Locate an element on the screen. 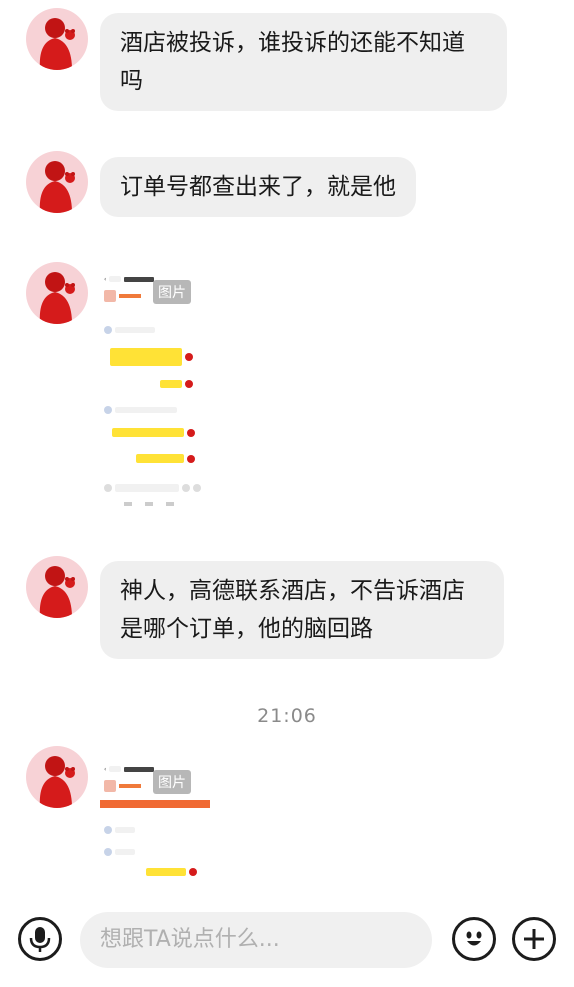  message-bubble: 订单号都查出来了，就是他 is located at coordinates (258, 187).